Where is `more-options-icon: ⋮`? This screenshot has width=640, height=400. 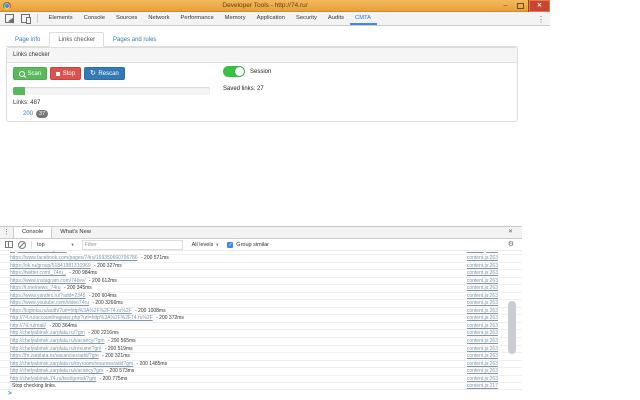 more-options-icon: ⋮ is located at coordinates (541, 19).